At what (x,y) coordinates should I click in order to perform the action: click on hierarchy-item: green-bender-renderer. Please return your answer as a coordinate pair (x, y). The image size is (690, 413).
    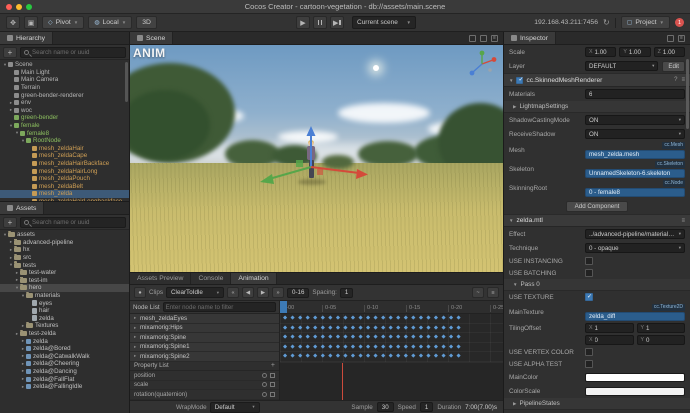
    Looking at the image, I should click on (64, 95).